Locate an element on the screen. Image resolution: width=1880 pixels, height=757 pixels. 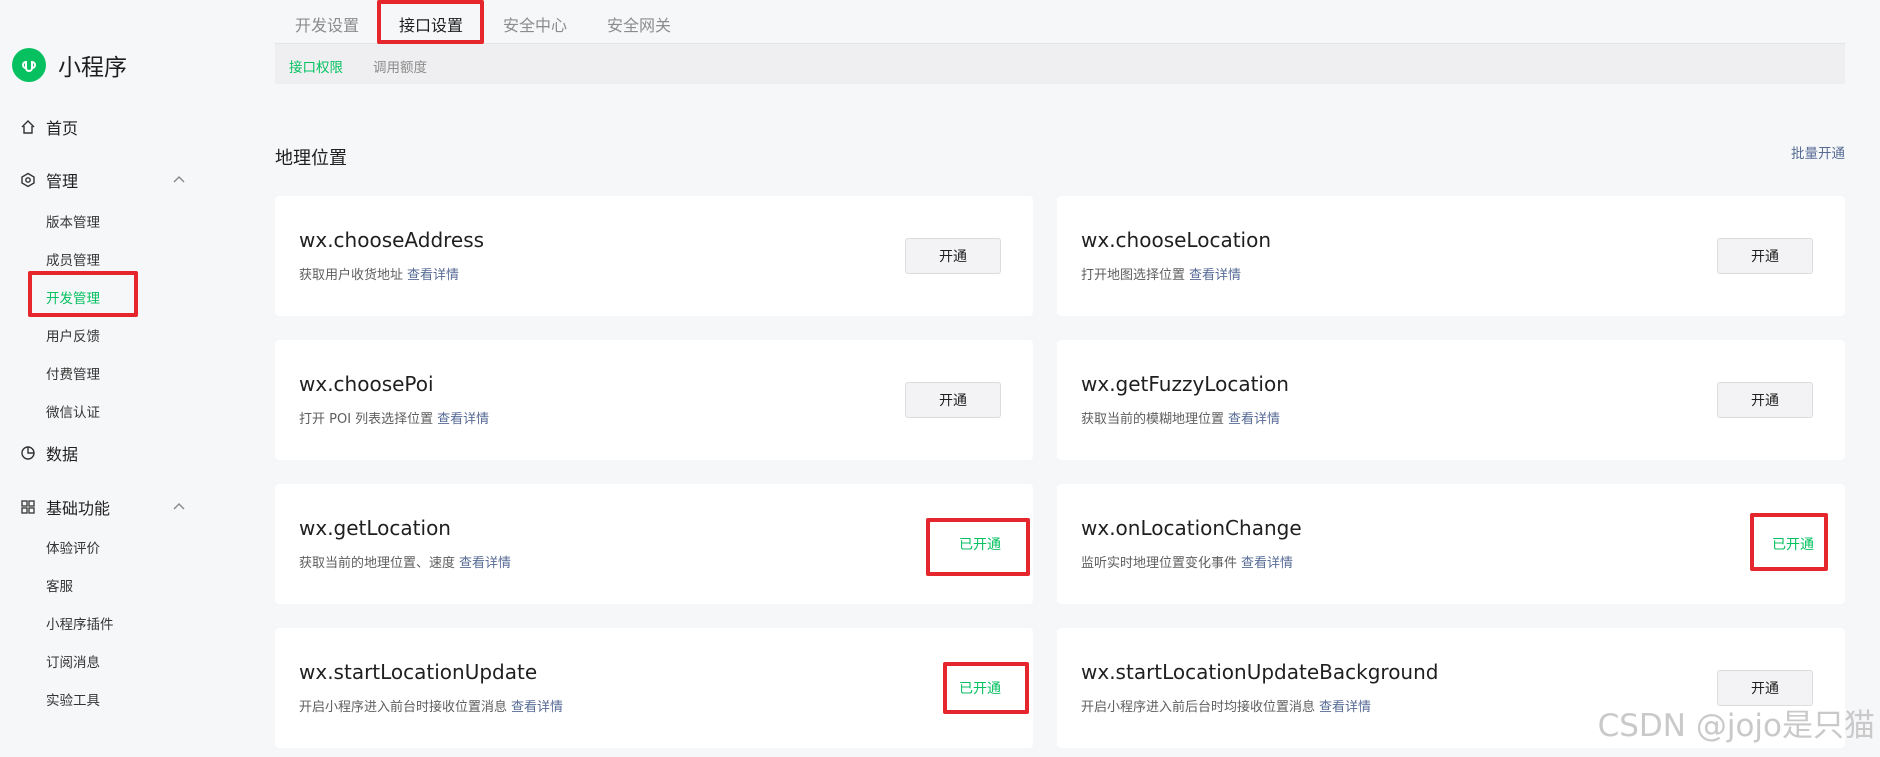
sidebar-item-experiment: 实验工具 is located at coordinates (73, 699).